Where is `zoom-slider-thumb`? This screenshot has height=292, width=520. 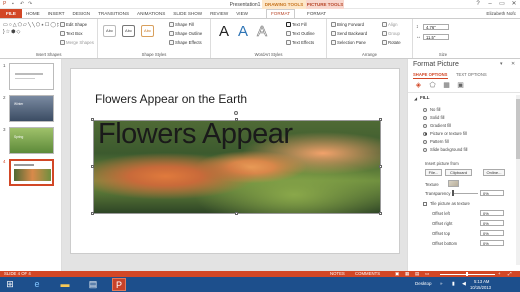
zoom-slider-thumb is located at coordinates (467, 274).